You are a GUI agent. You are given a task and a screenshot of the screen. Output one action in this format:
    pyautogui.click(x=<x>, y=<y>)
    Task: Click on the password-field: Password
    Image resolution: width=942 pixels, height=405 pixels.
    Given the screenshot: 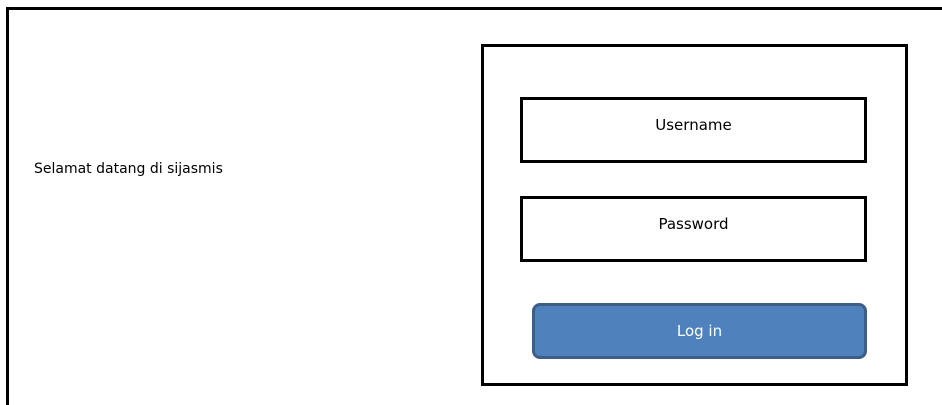 What is the action you would take?
    pyautogui.click(x=693, y=229)
    